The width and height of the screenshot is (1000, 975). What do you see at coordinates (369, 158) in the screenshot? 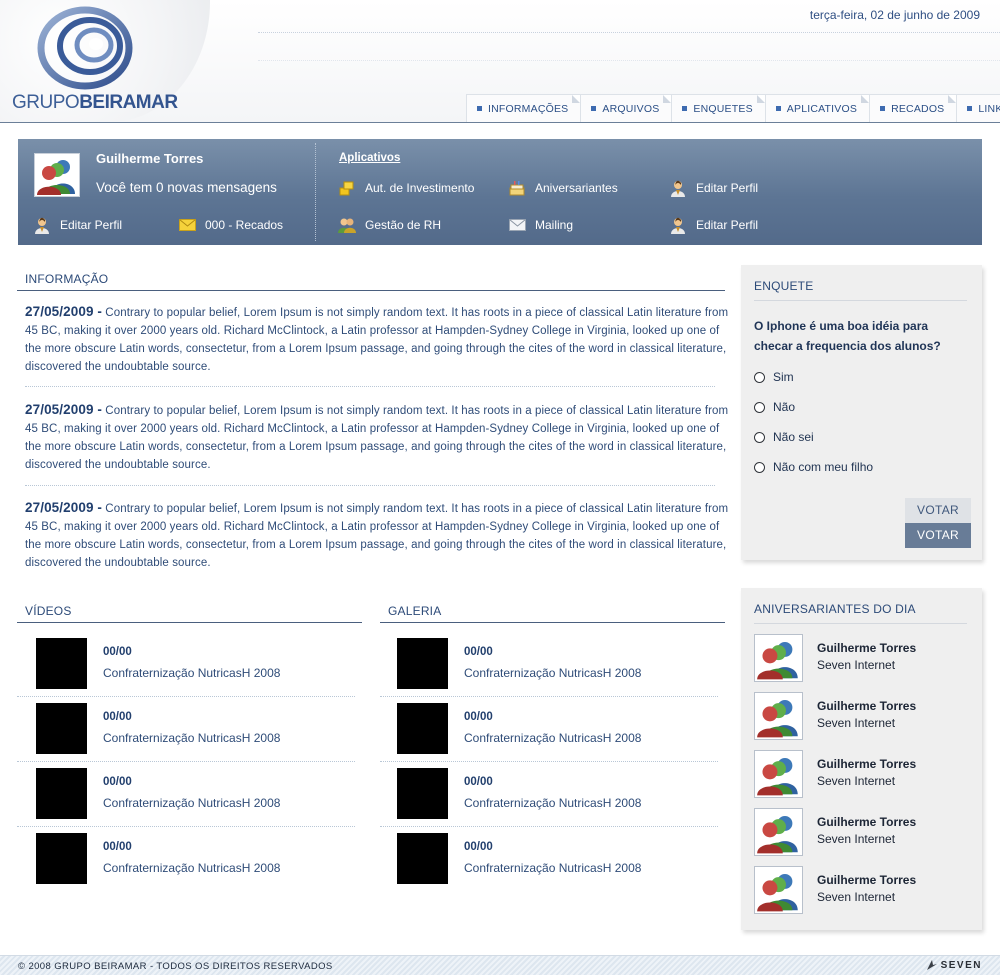
I see `apps-title-link: Aplicativos` at bounding box center [369, 158].